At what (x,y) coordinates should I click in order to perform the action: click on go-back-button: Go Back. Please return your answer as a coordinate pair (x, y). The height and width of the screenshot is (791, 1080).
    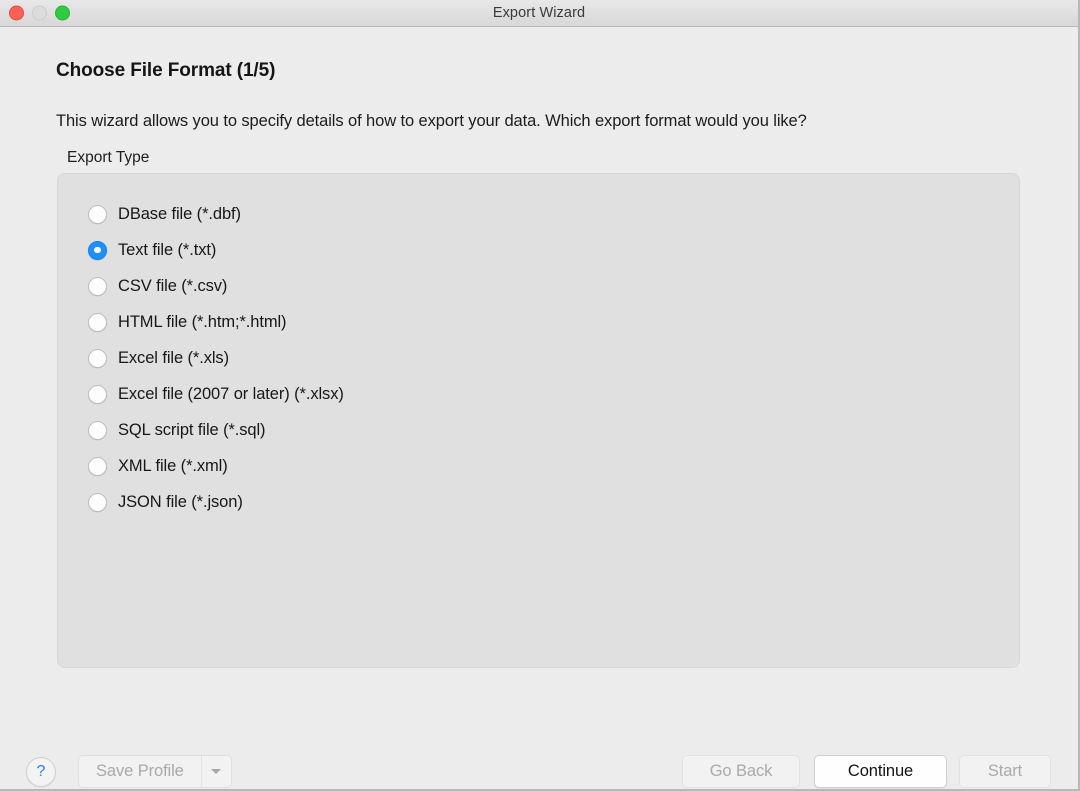
    Looking at the image, I should click on (741, 771).